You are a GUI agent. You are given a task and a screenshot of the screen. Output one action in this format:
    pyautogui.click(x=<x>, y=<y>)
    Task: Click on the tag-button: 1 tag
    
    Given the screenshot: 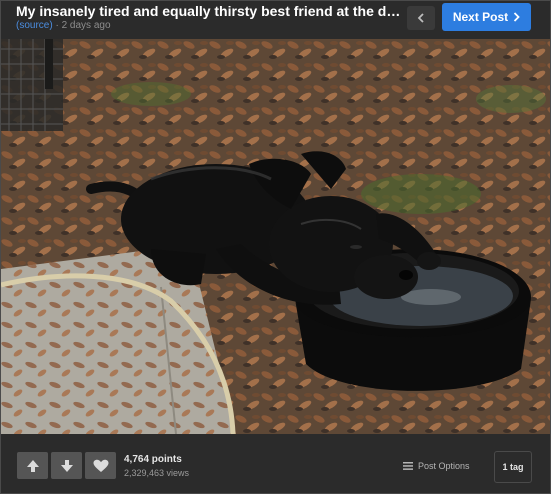 What is the action you would take?
    pyautogui.click(x=513, y=467)
    